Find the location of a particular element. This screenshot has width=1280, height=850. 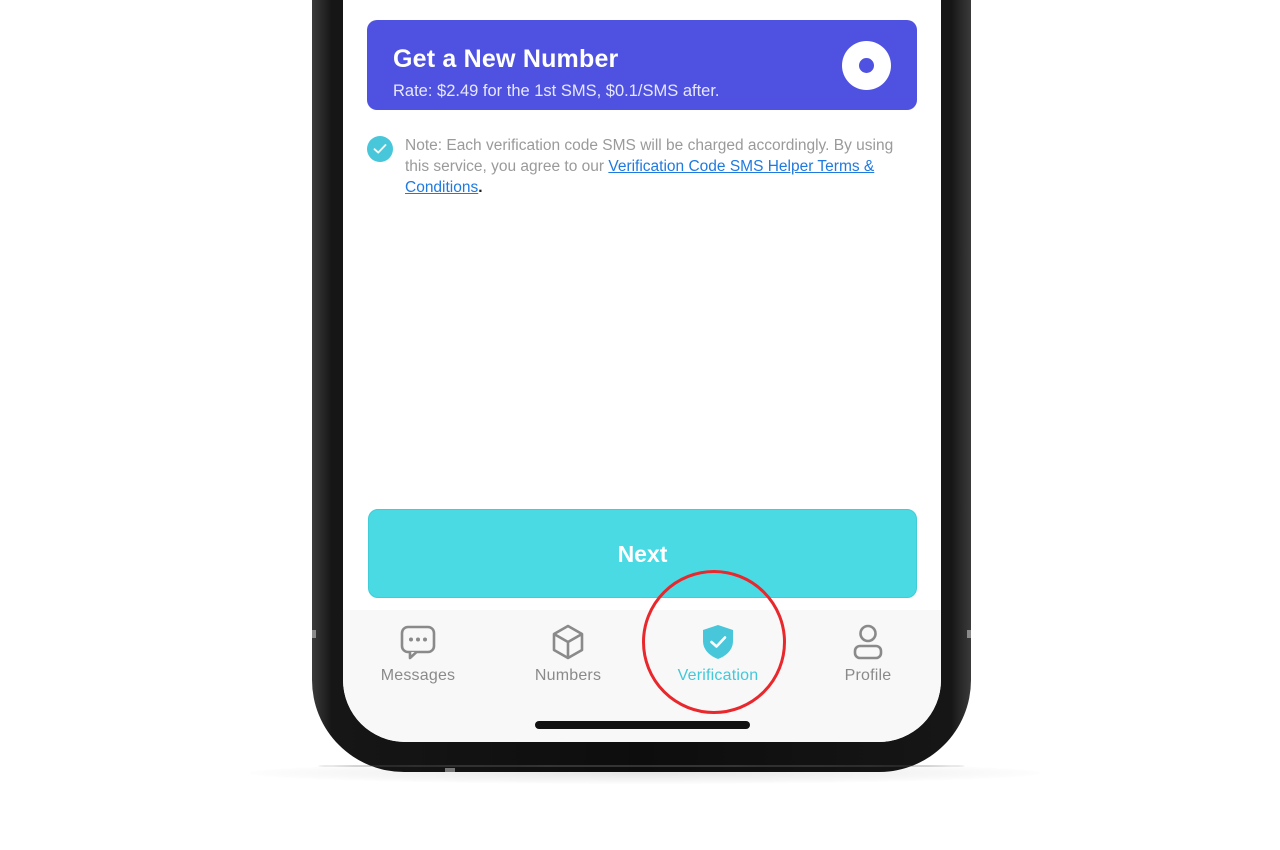

tab-label-profile: Profile is located at coordinates (868, 675).